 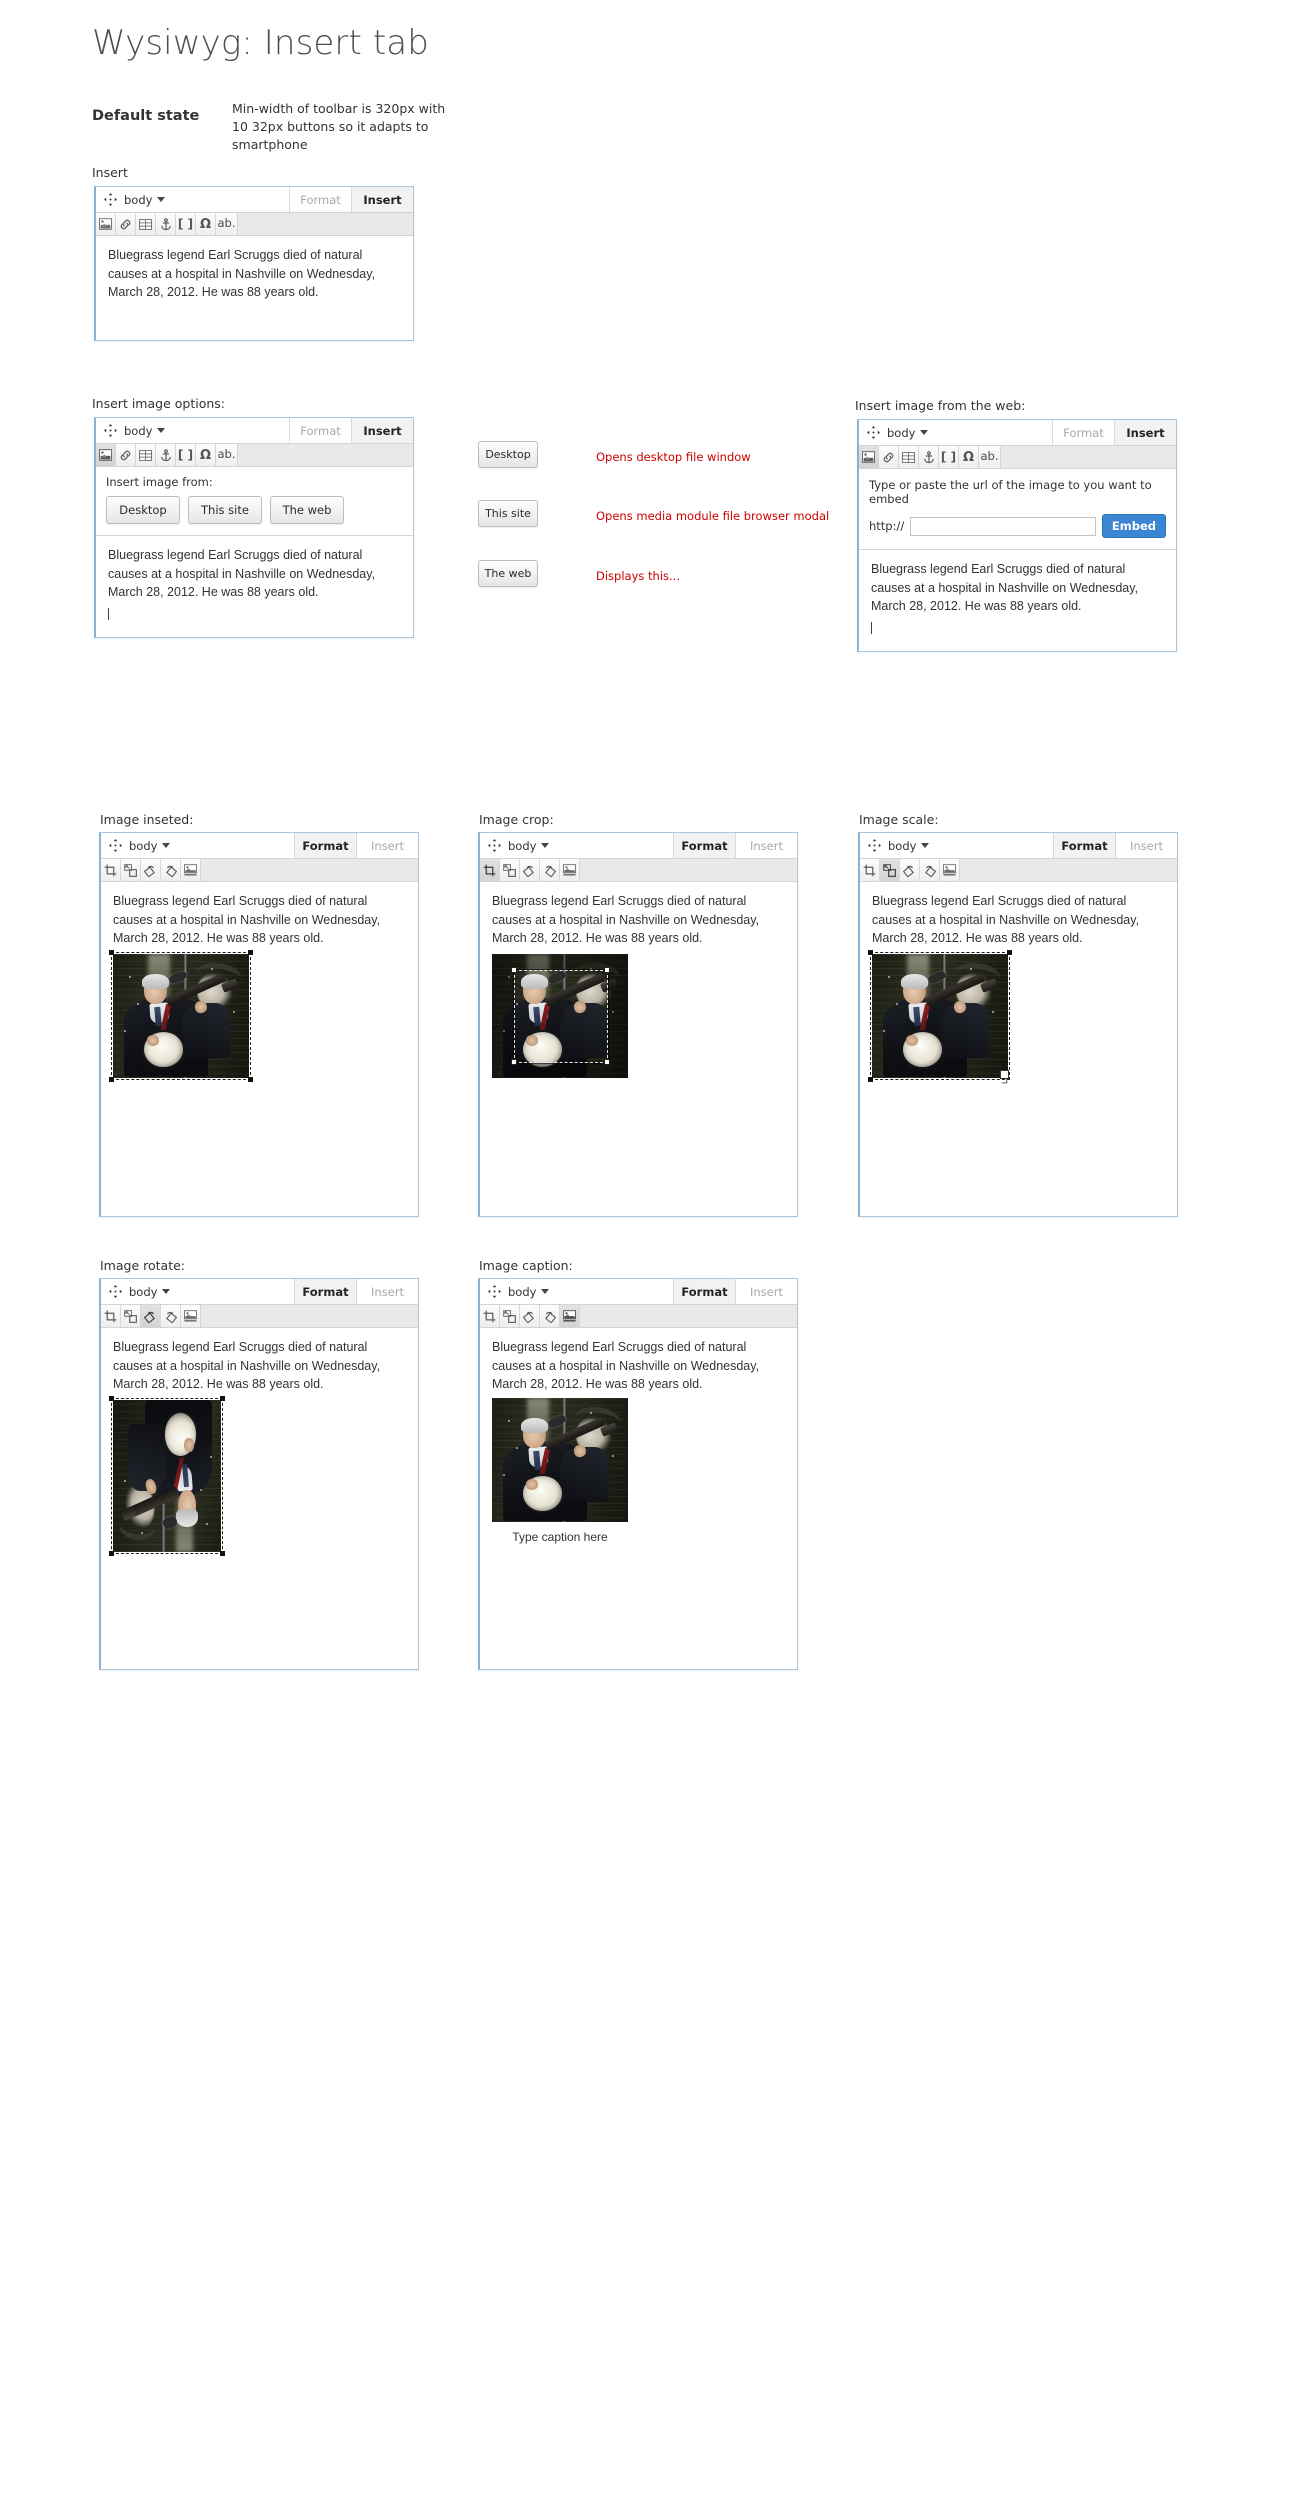 What do you see at coordinates (560, 1535) in the screenshot?
I see `image-caption-field: Type caption here` at bounding box center [560, 1535].